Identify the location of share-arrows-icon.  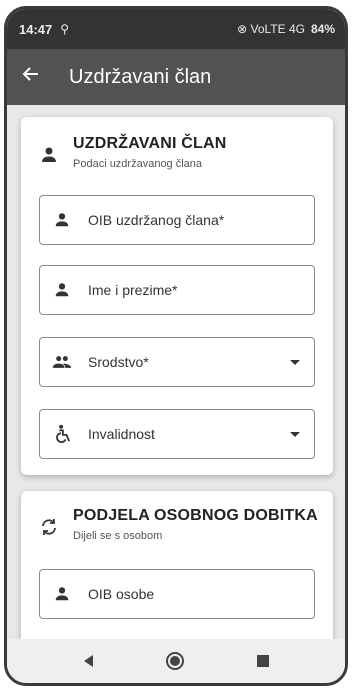
(50, 528).